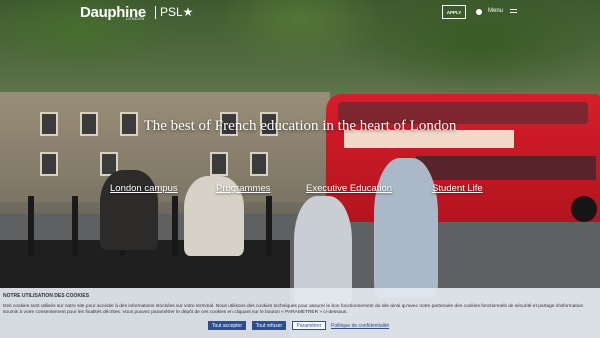 The image size is (600, 338). Describe the element at coordinates (227, 325) in the screenshot. I see `accept-all-button: Tout accepter` at that location.